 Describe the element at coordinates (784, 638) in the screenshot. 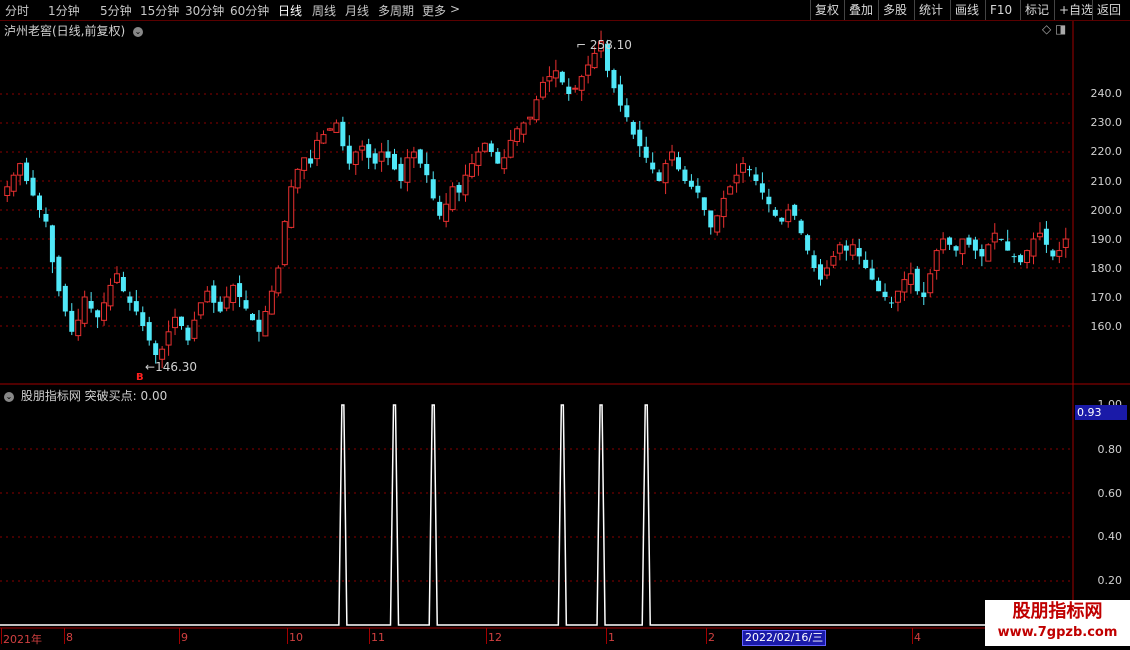

I see `selected-date: 2022/02/16/三` at that location.